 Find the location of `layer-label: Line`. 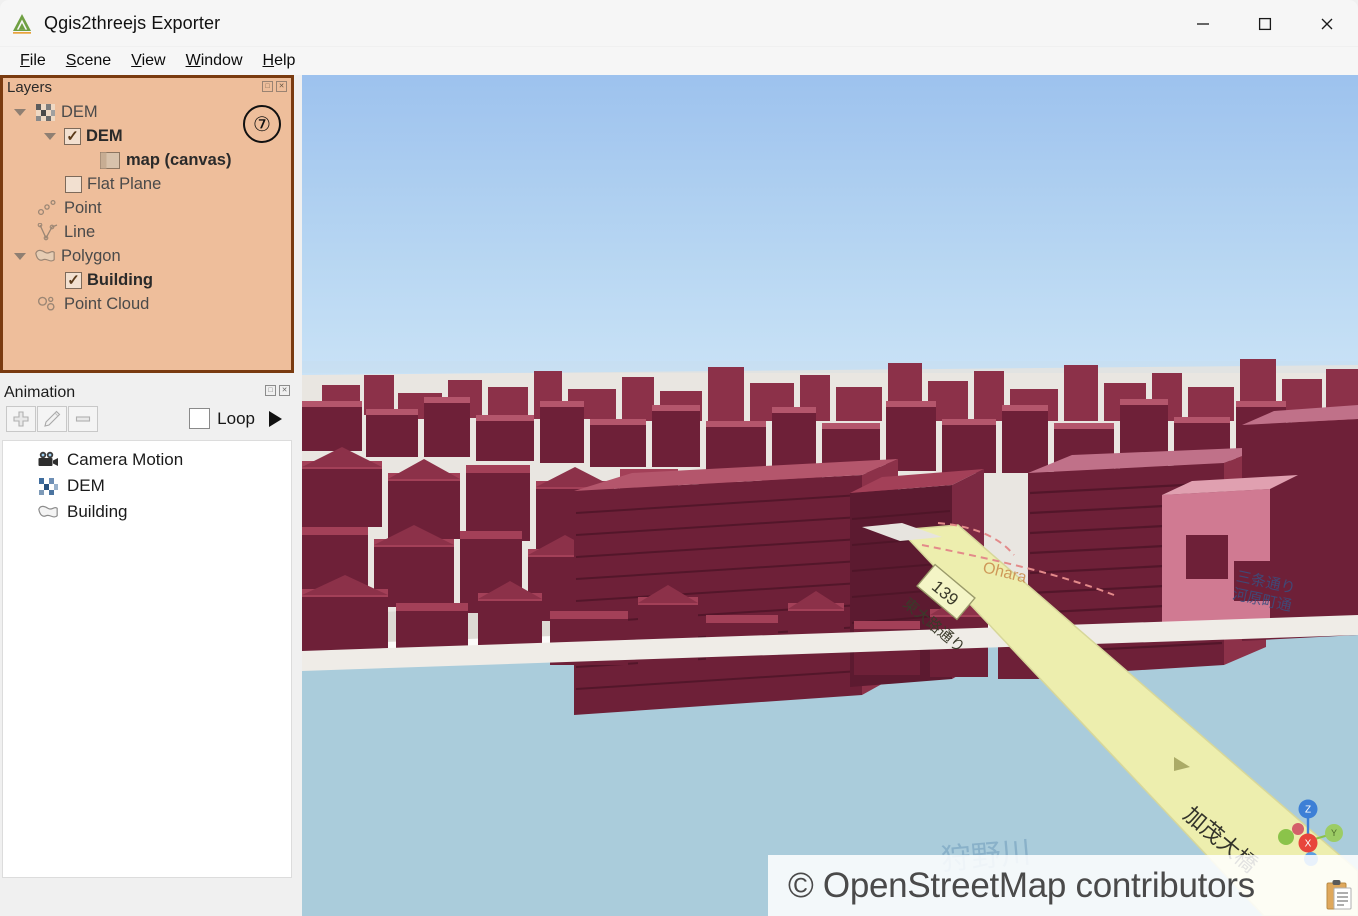

layer-label: Line is located at coordinates (80, 231).